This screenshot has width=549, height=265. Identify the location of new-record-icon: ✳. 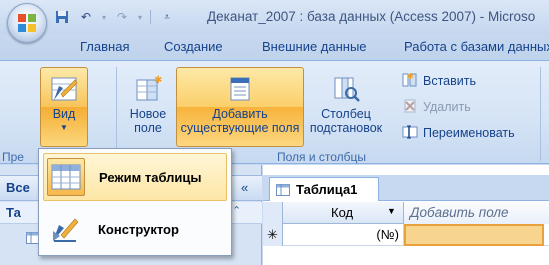
(273, 235).